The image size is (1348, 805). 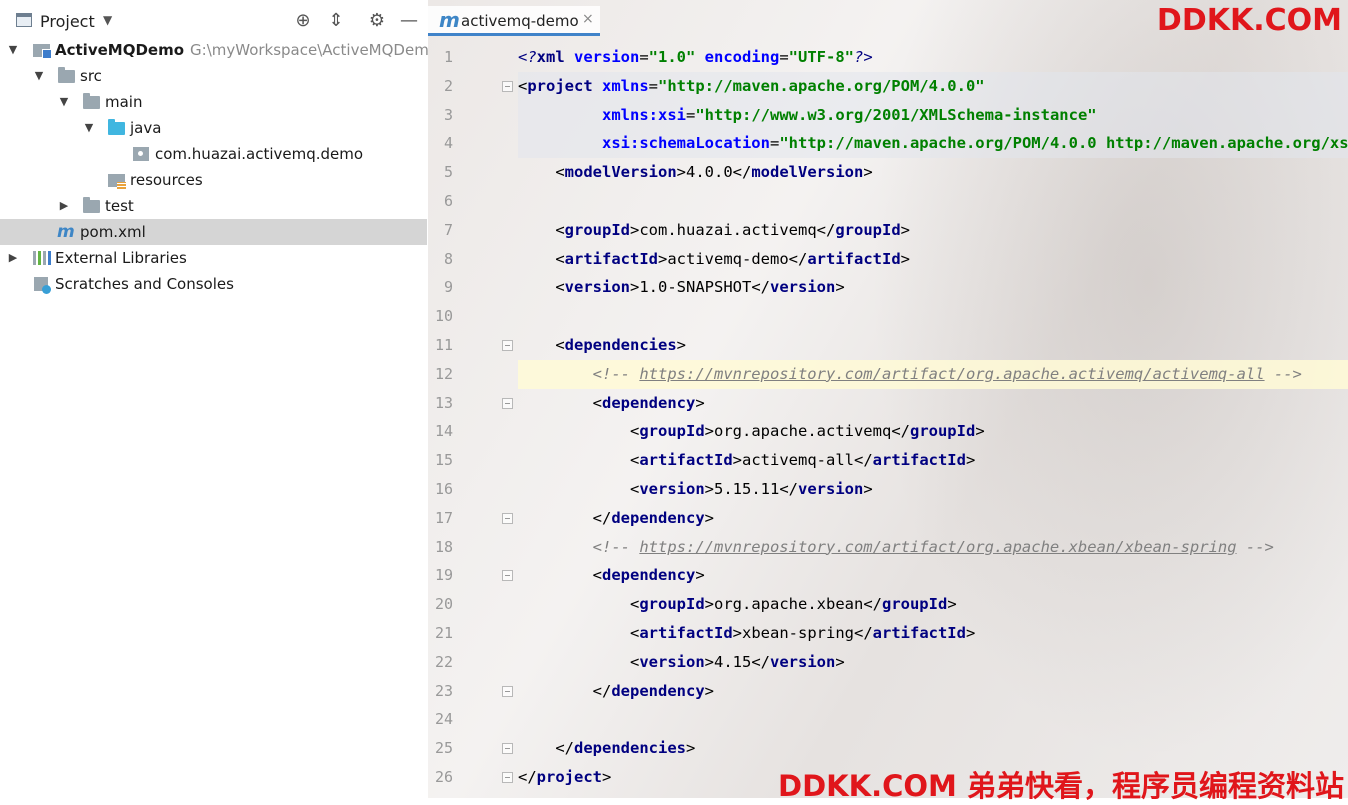 What do you see at coordinates (113, 232) in the screenshot?
I see `tree-item-label: pom.xml` at bounding box center [113, 232].